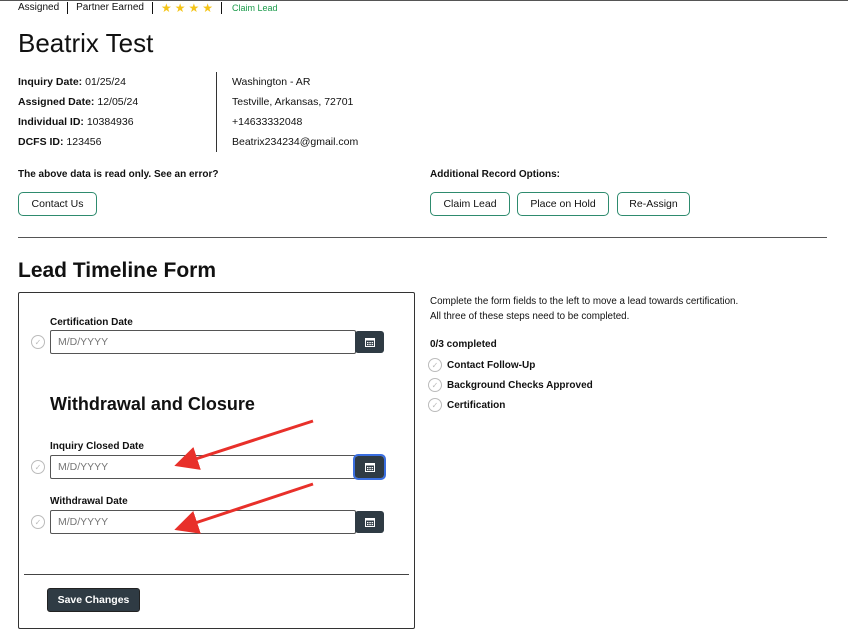 The height and width of the screenshot is (636, 848). I want to click on section-divider, so click(422, 237).